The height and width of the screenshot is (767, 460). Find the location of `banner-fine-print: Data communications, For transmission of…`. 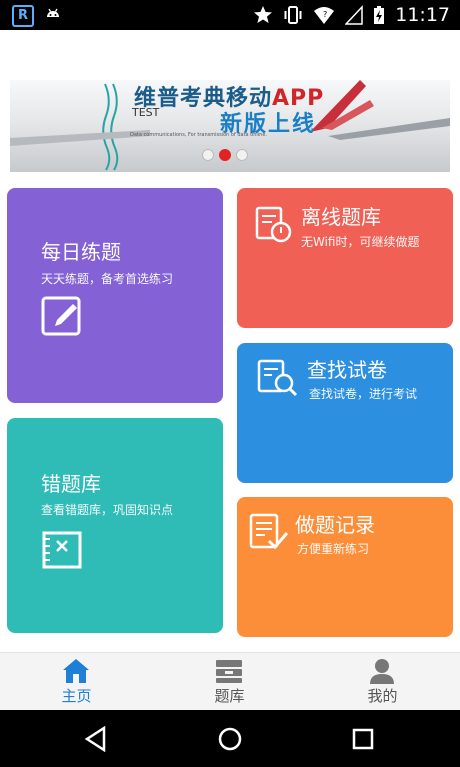

banner-fine-print: Data communications, For transmission of… is located at coordinates (199, 135).